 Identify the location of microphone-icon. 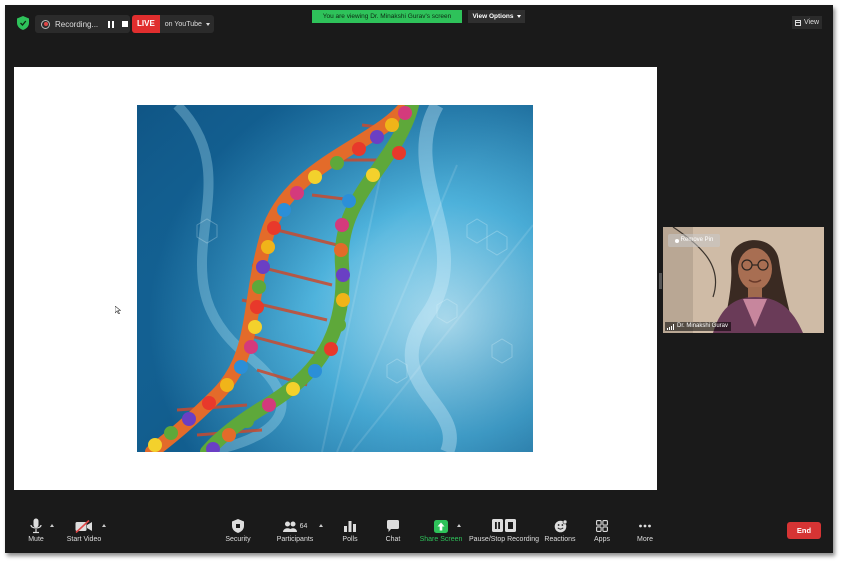
(36, 526).